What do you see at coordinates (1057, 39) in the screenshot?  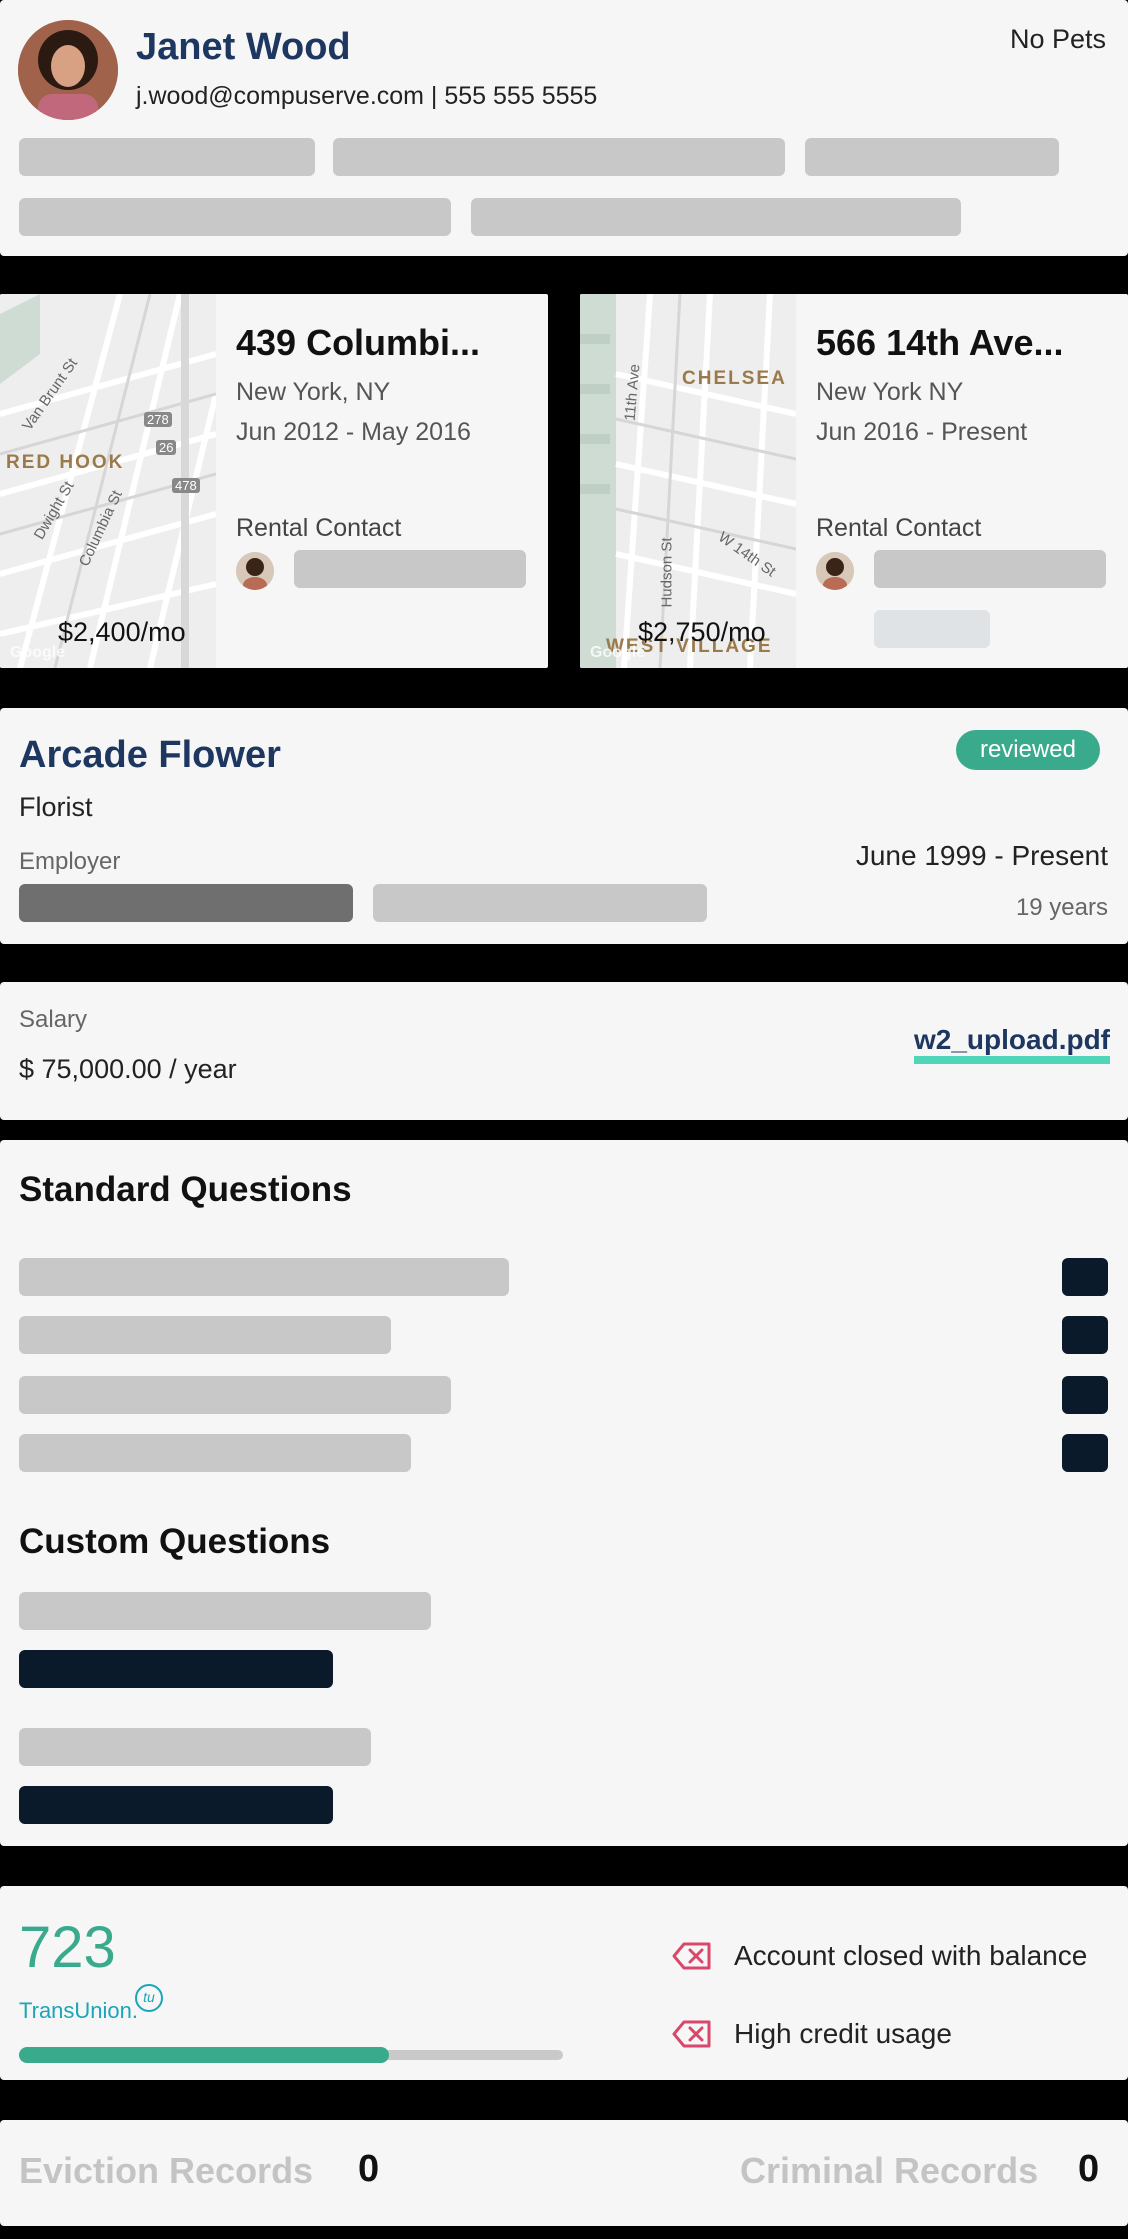 I see `pets-status: No Pets` at bounding box center [1057, 39].